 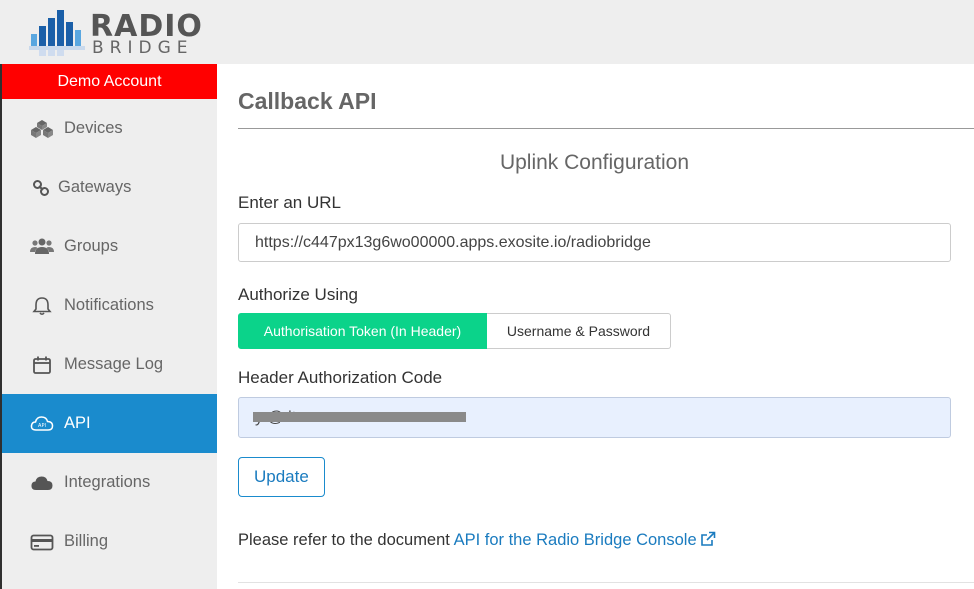 I want to click on title-divider, so click(x=606, y=128).